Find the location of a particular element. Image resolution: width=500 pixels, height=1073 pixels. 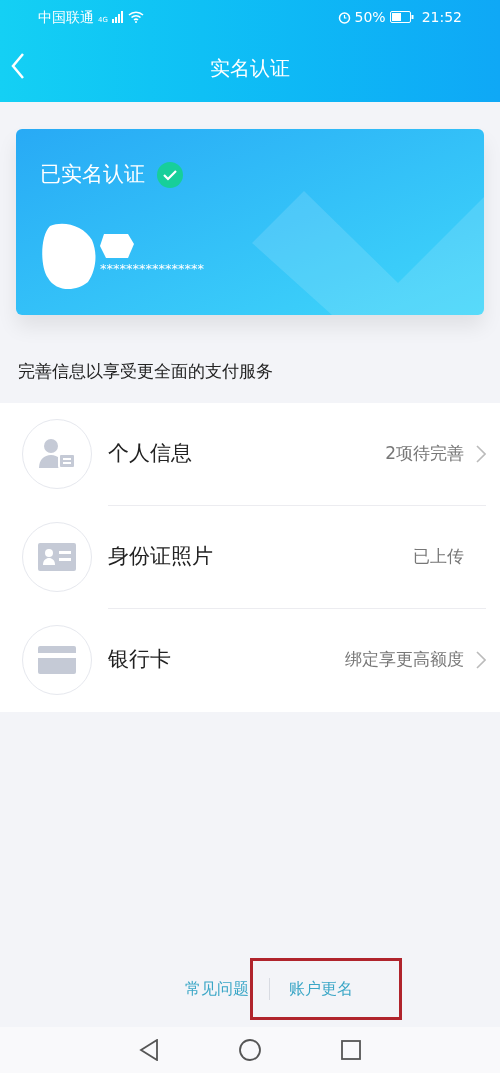

wifi-icon is located at coordinates (135, 17).